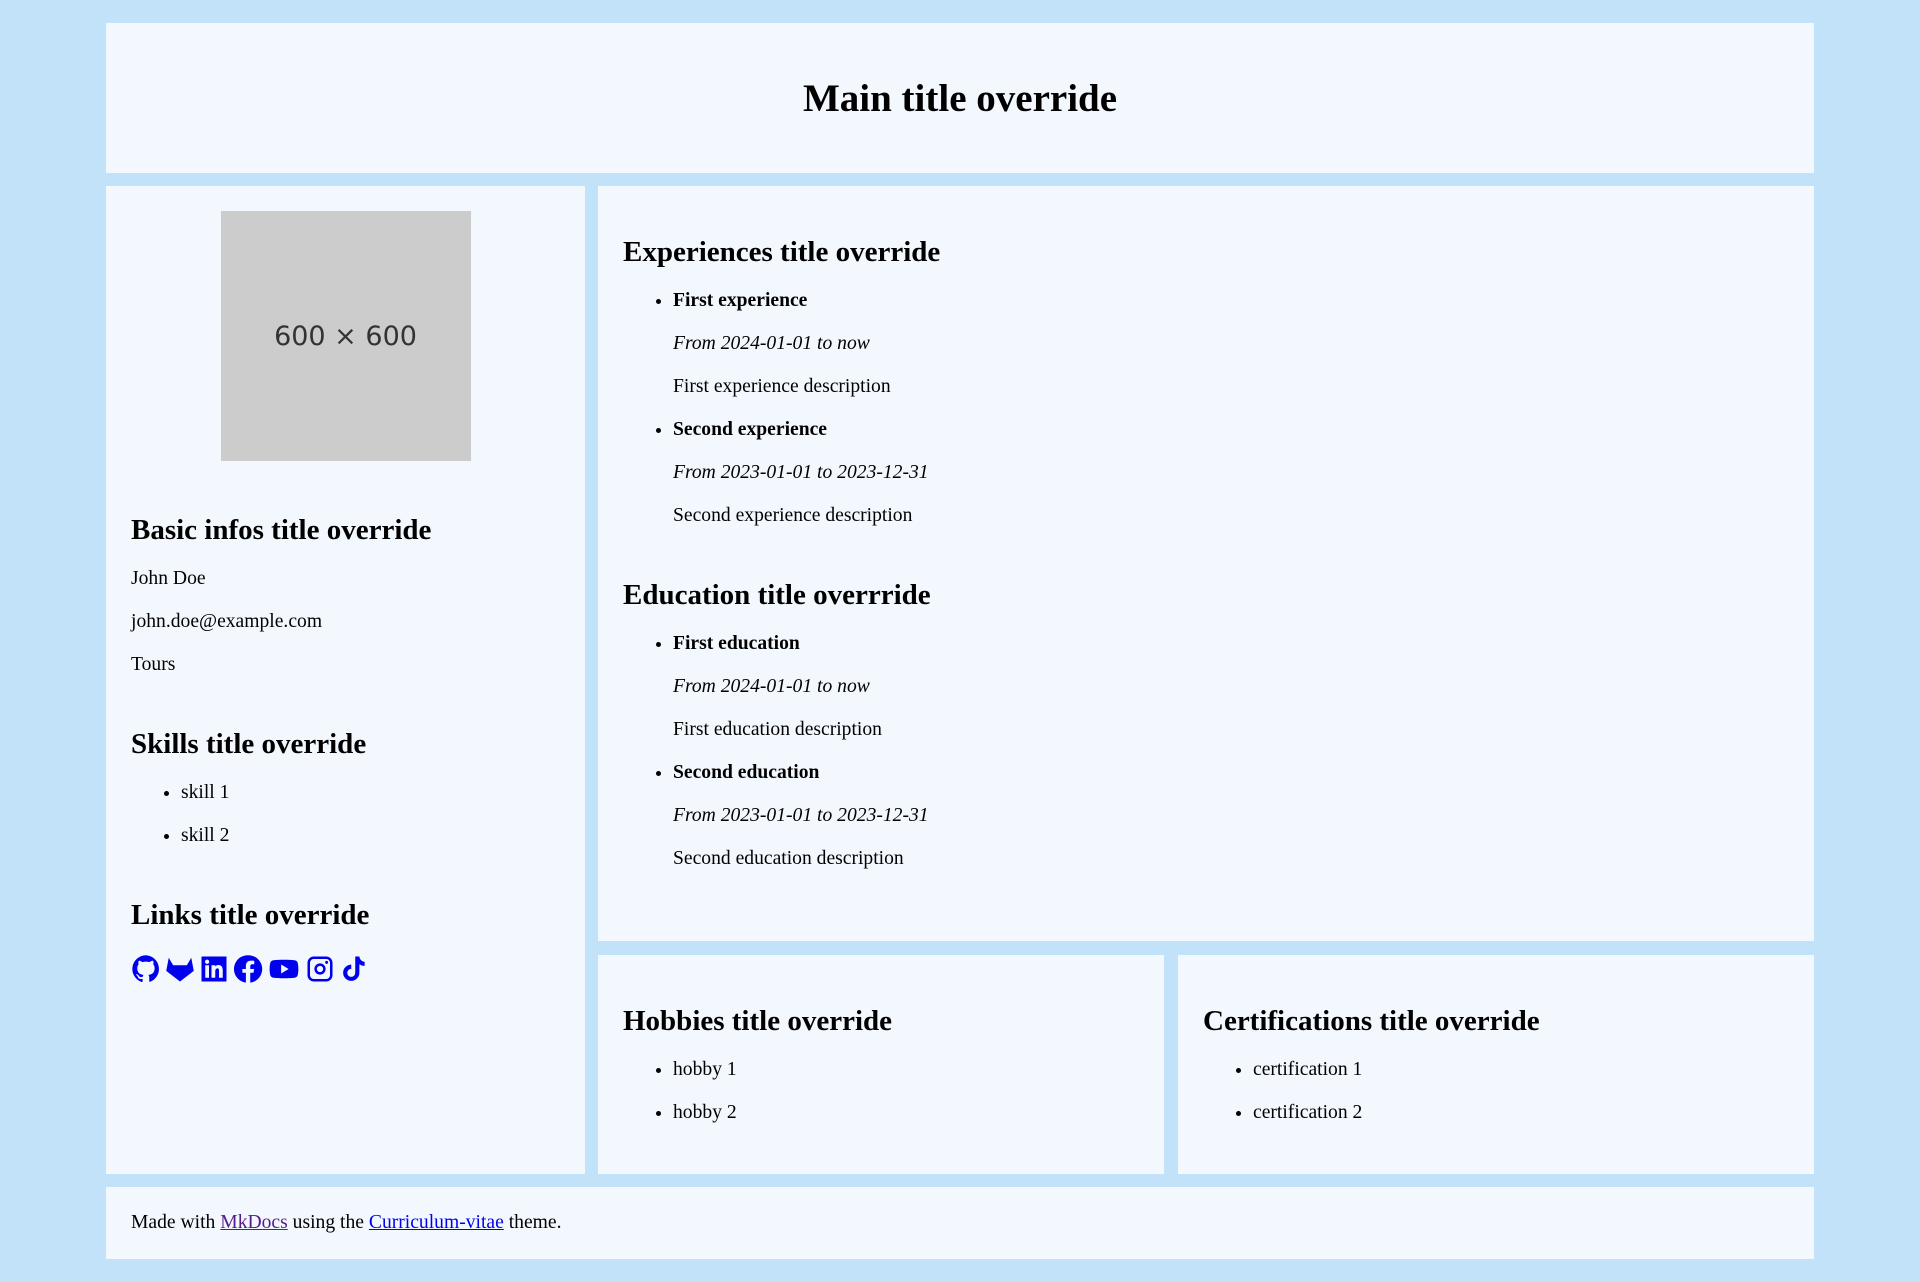 The image size is (1920, 1282). What do you see at coordinates (146, 969) in the screenshot?
I see `github-icon` at bounding box center [146, 969].